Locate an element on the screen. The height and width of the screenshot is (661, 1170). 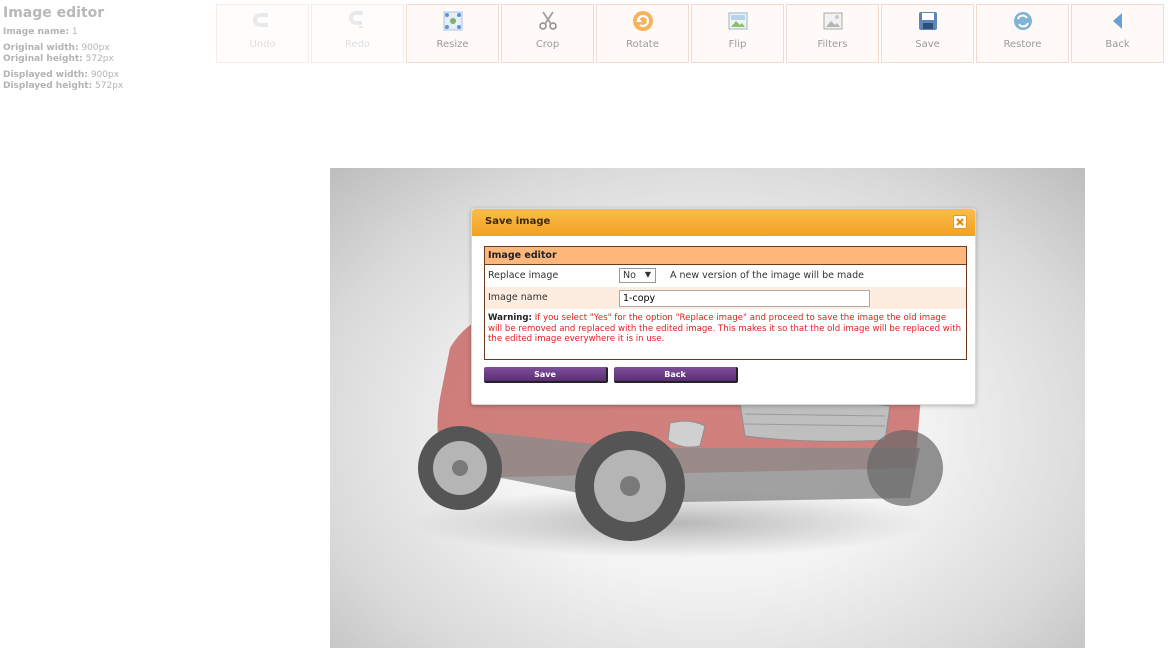
crop-icon is located at coordinates (548, 21).